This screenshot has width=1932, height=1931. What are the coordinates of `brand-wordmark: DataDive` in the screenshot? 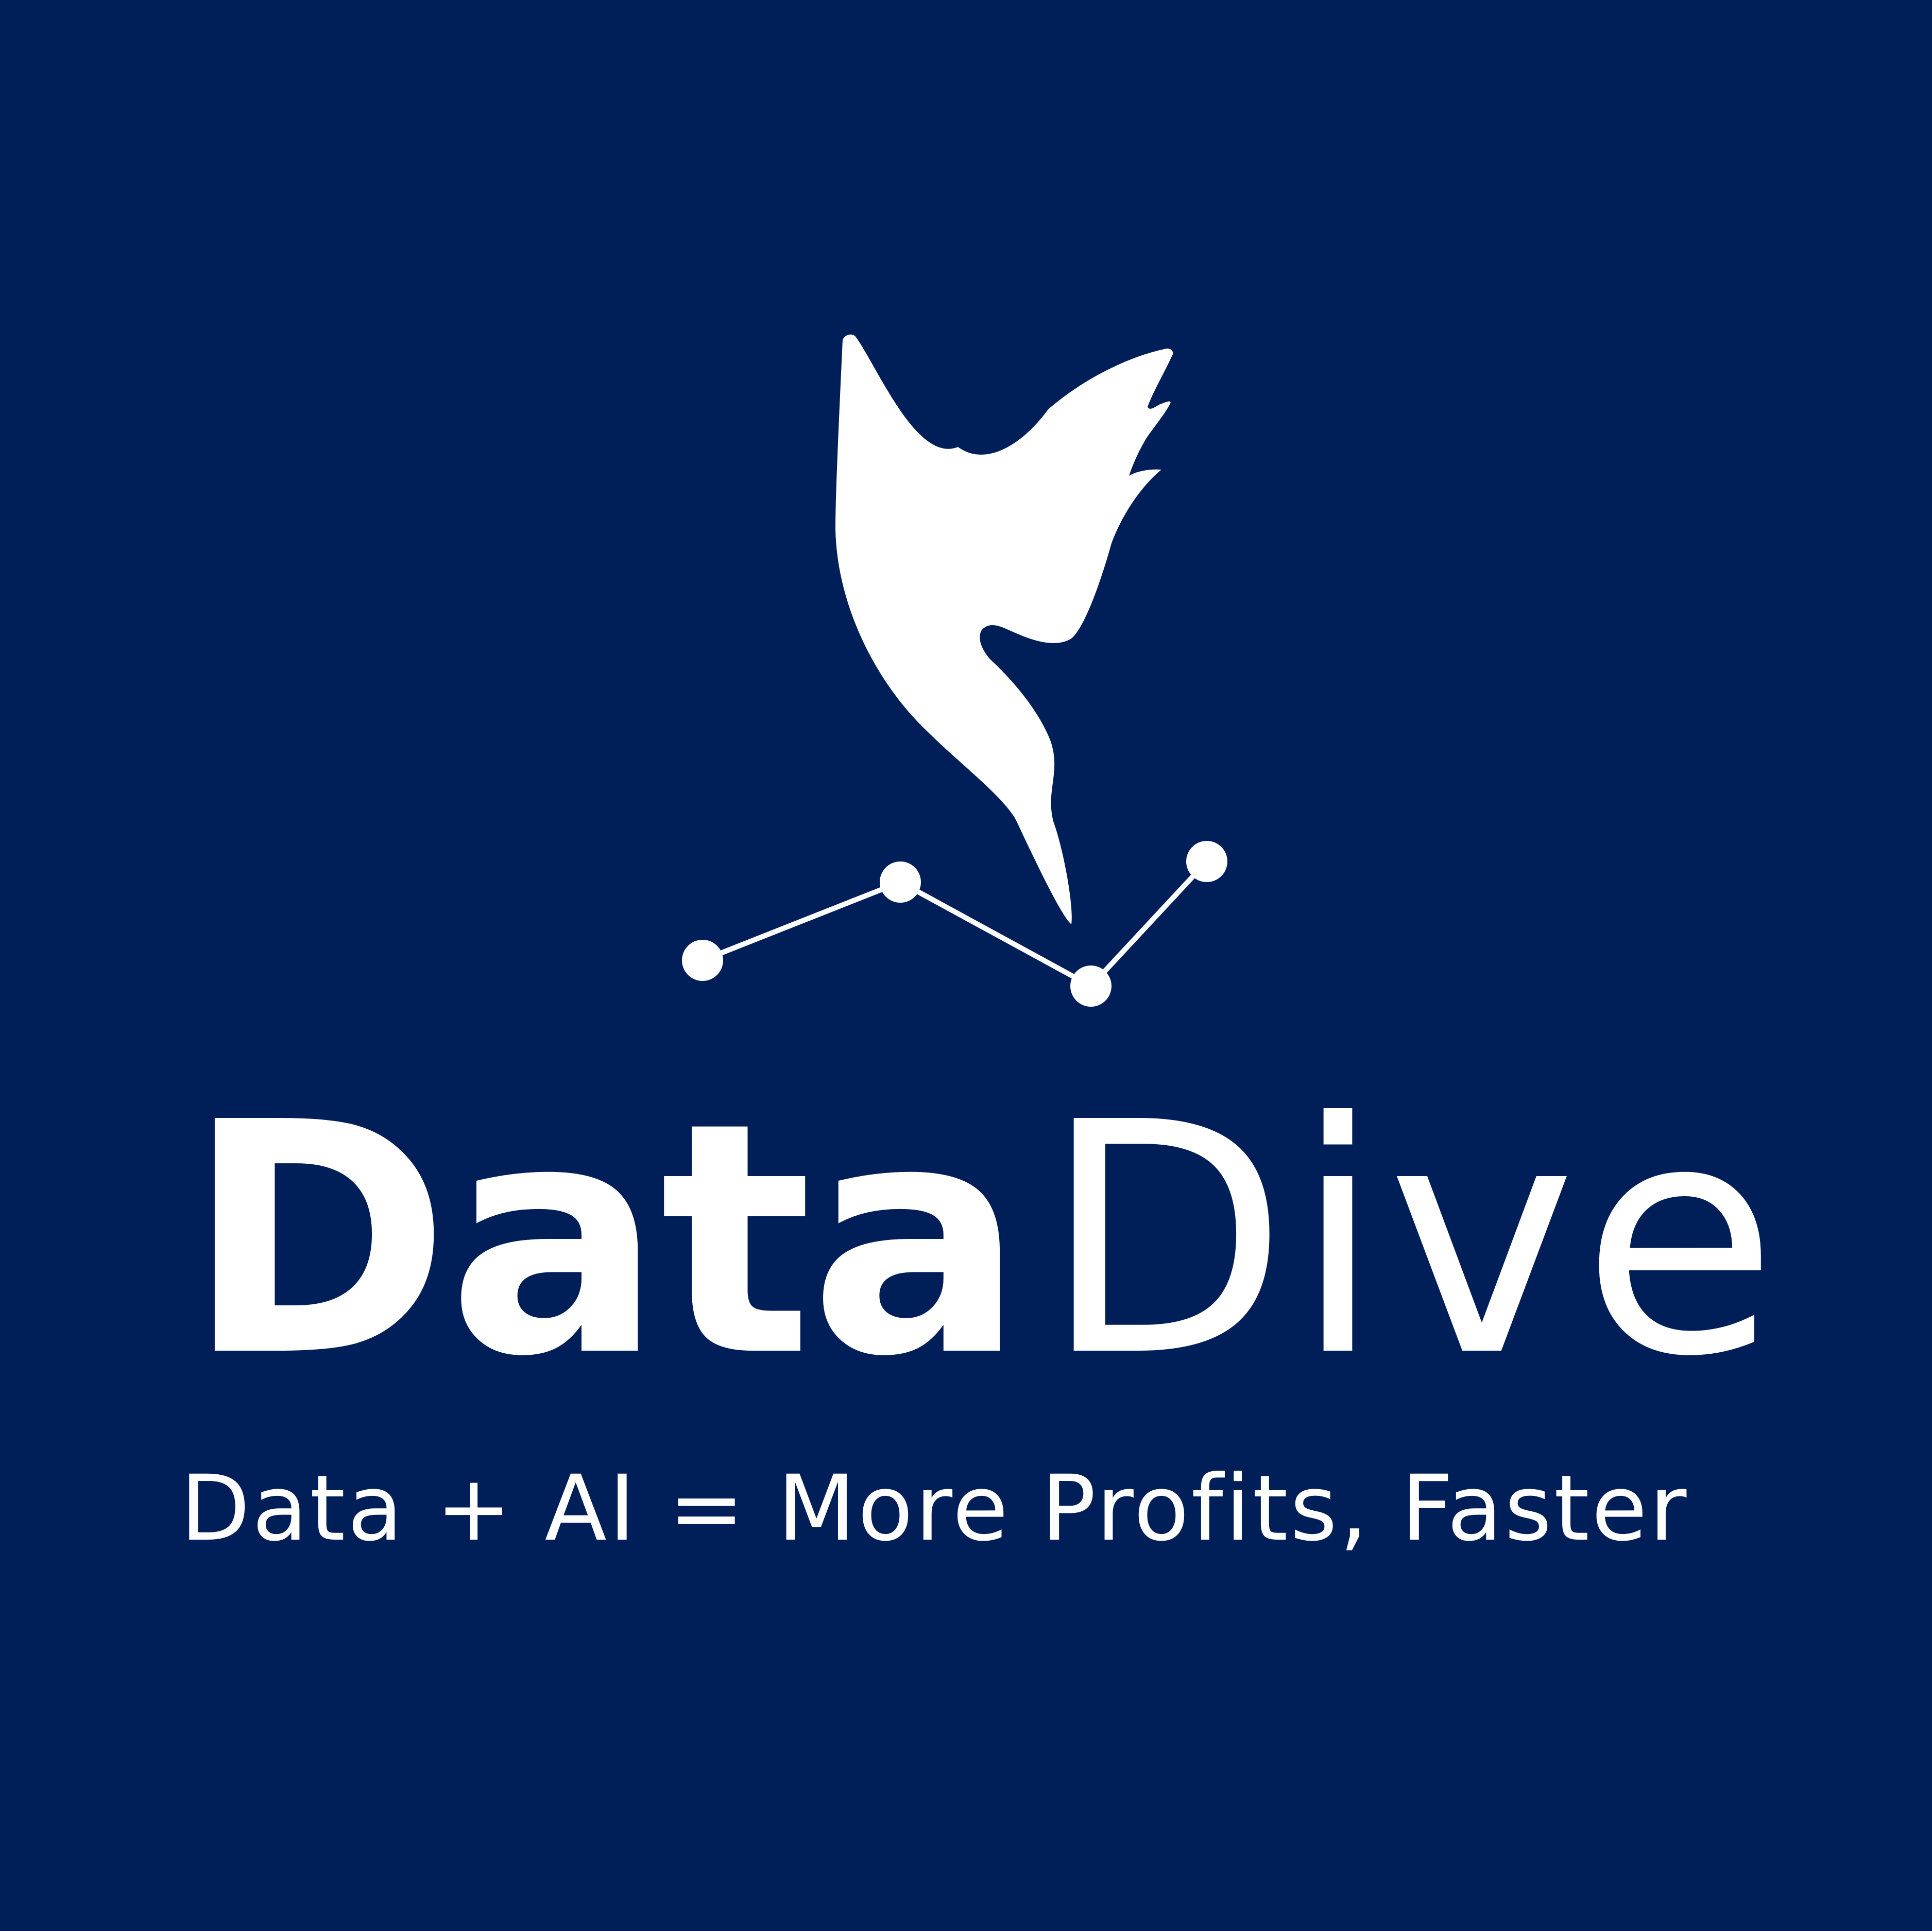 It's located at (983, 1241).